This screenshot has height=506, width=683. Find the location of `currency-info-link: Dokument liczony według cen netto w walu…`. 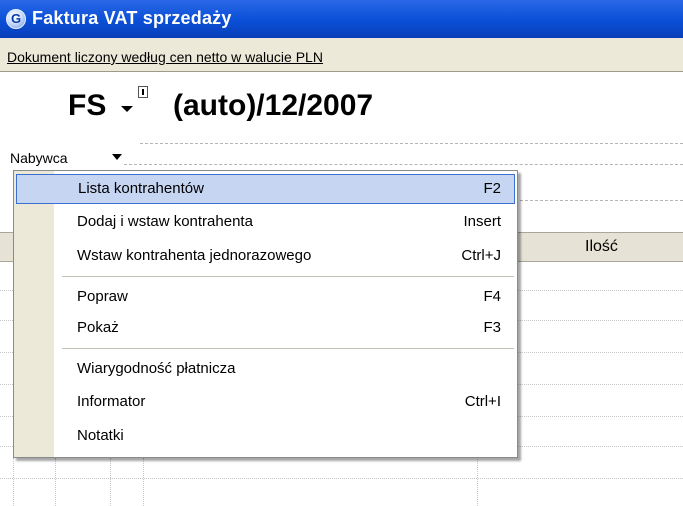

currency-info-link: Dokument liczony według cen netto w walu… is located at coordinates (165, 57).